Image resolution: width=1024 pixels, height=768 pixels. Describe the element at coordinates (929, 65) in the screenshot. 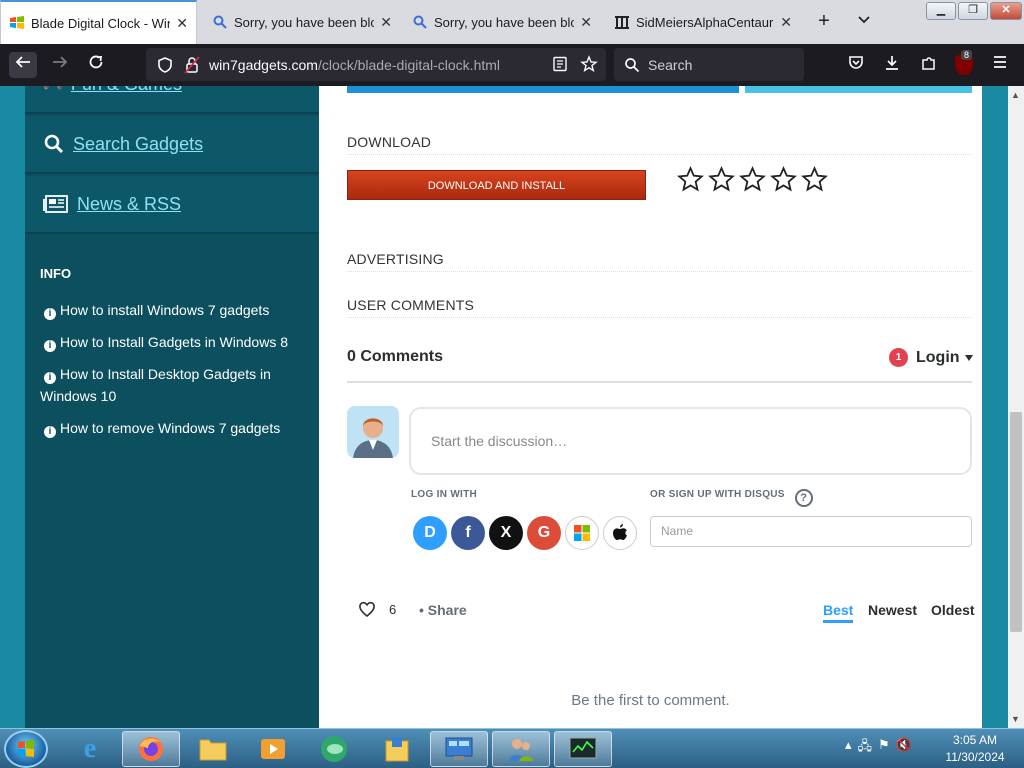

I see `extensions-button` at that location.